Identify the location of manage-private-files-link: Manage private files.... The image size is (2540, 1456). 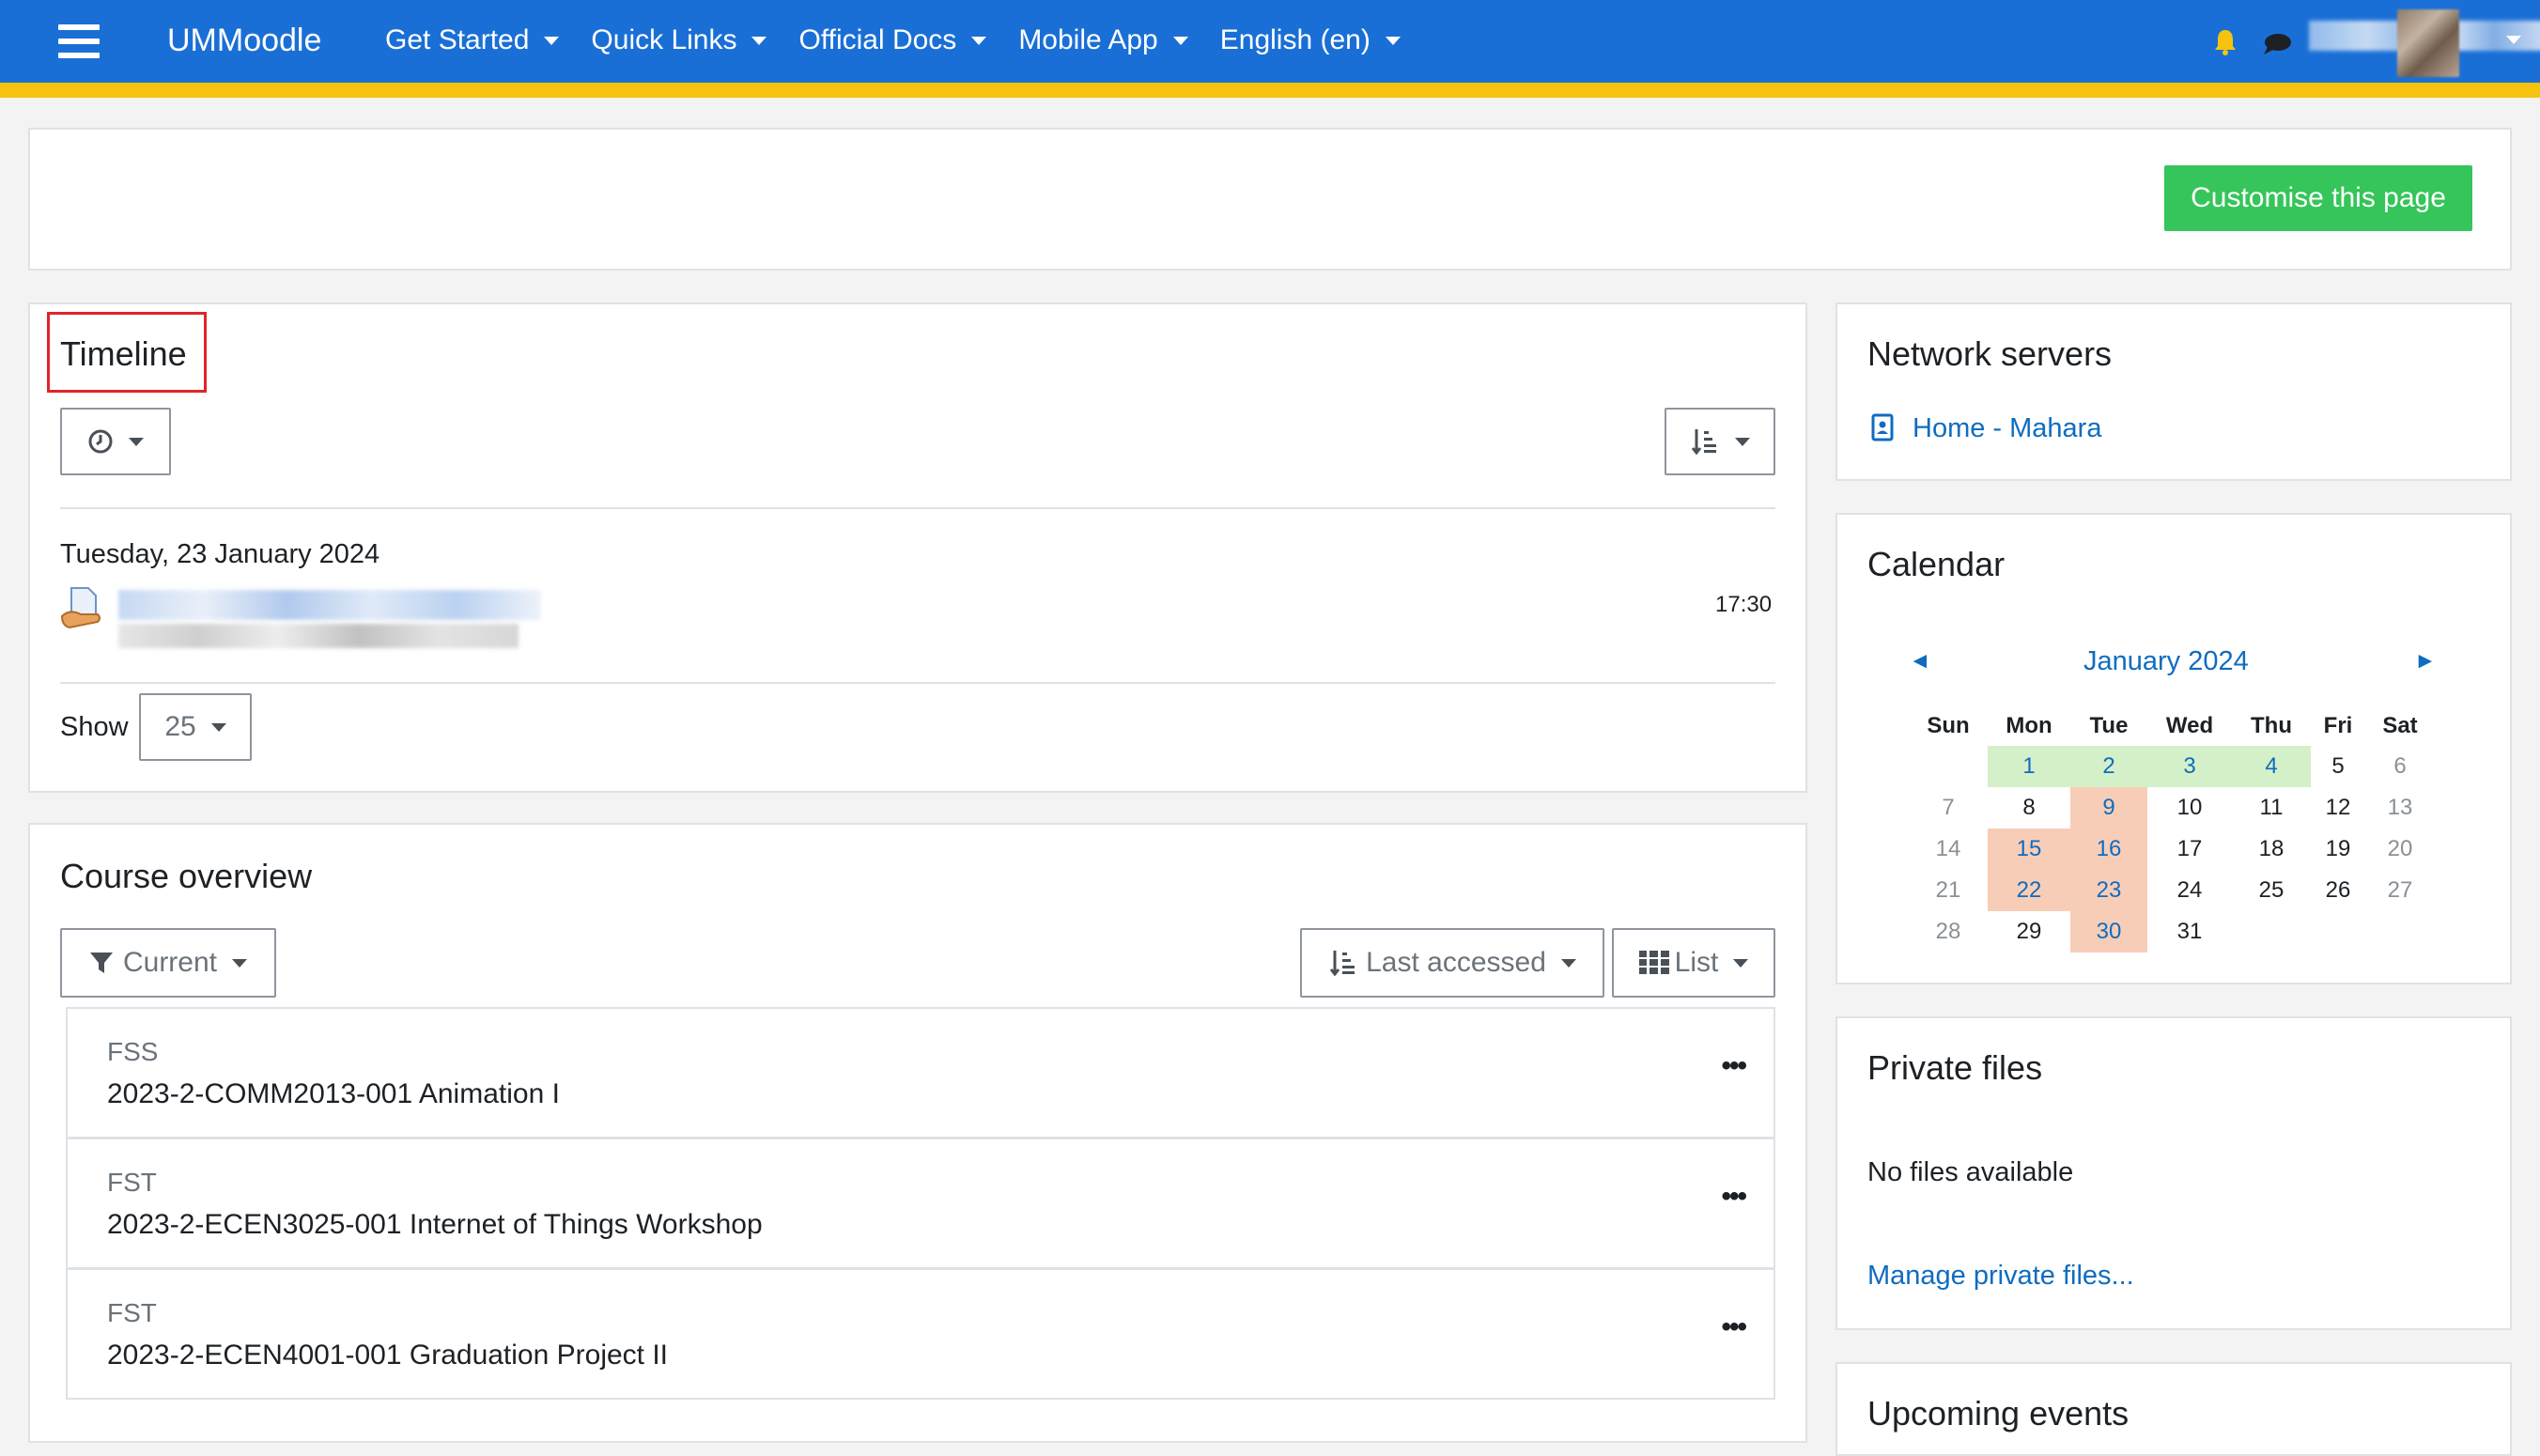
(2000, 1276).